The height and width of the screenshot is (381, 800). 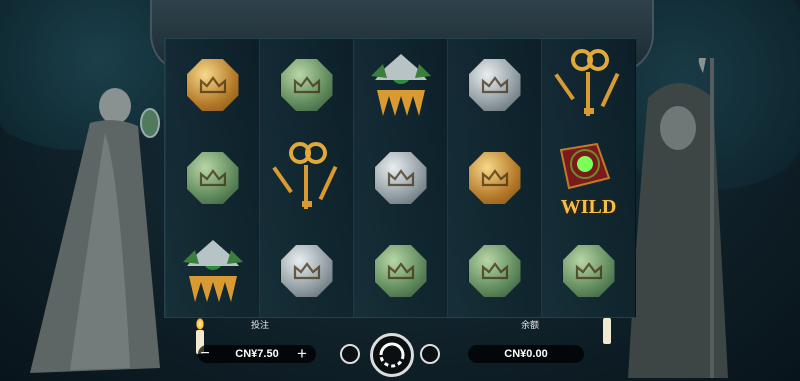 What do you see at coordinates (302, 353) in the screenshot?
I see `plus-icon: +` at bounding box center [302, 353].